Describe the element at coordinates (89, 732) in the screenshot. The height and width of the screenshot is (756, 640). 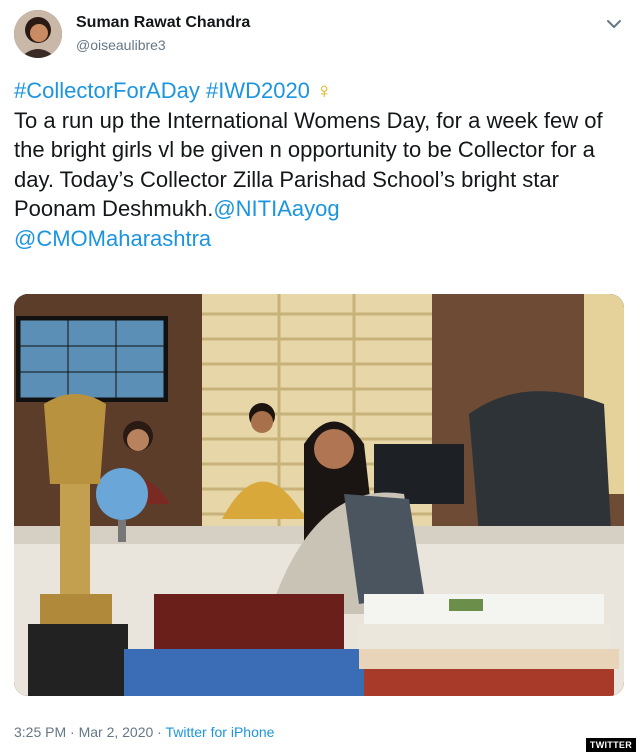
I see `timestamp: 3:25 PM · Mar 2, 2020 ·` at that location.